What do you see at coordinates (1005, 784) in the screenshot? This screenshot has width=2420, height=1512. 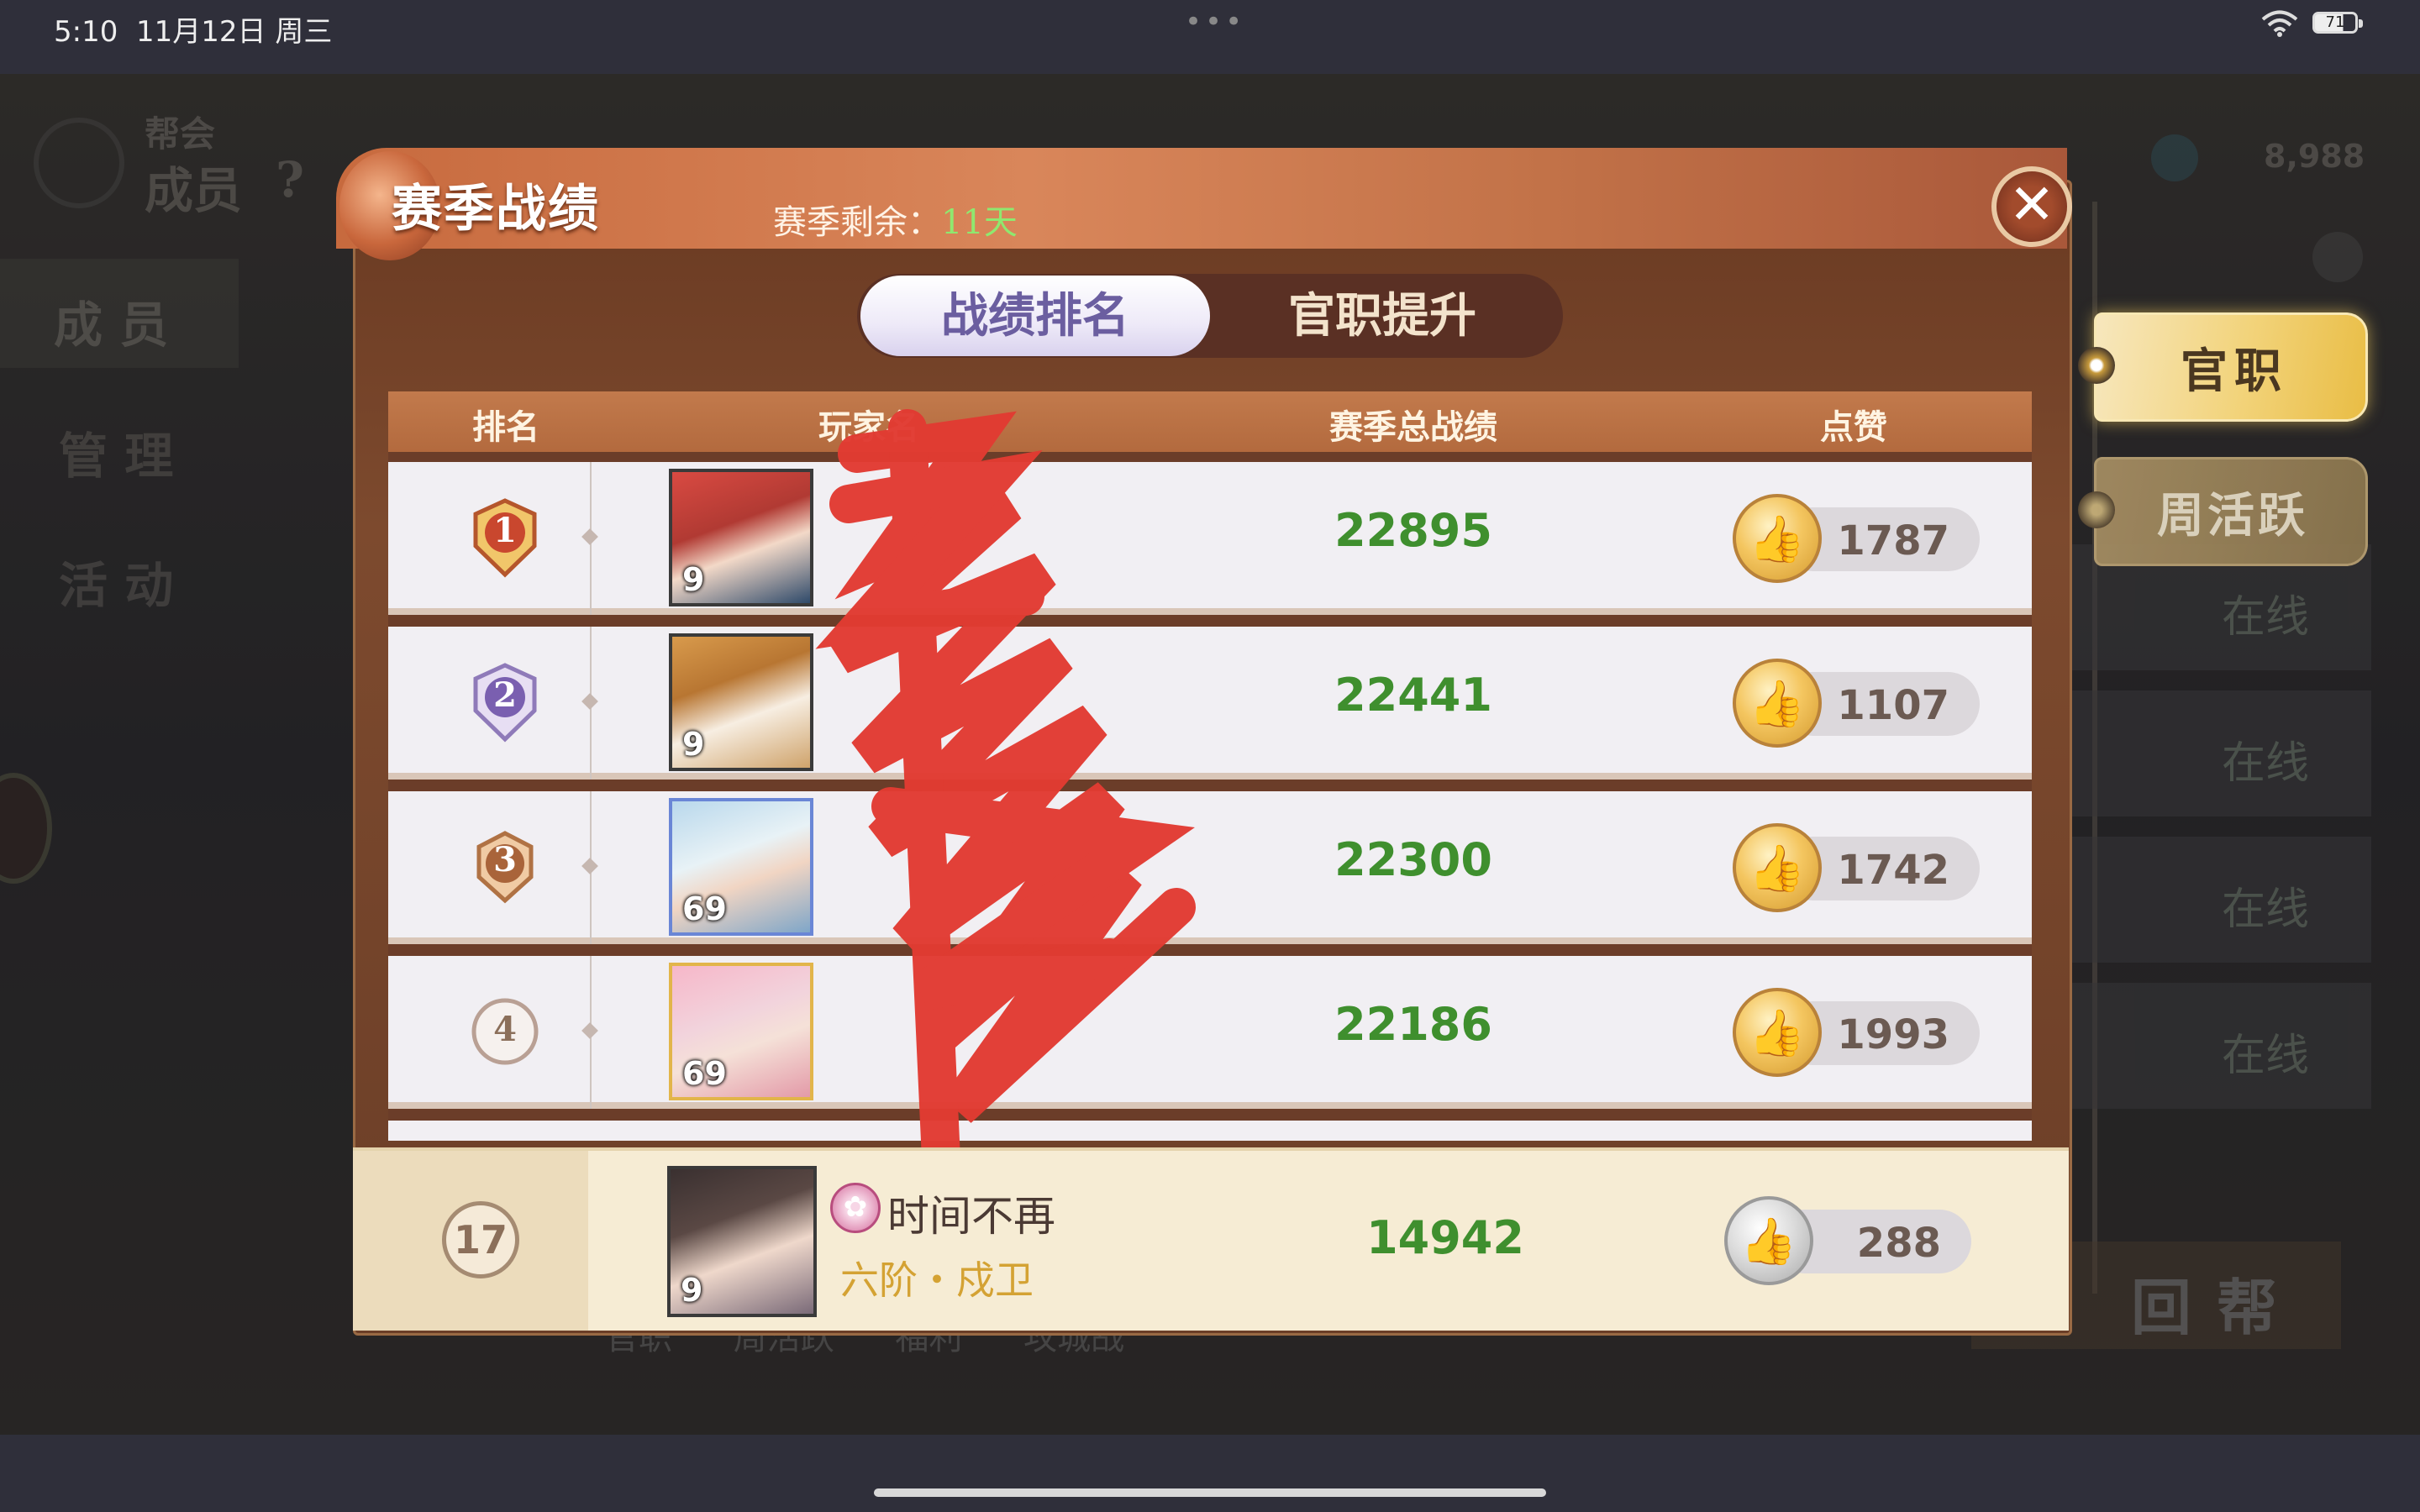 I see `redaction-scribble` at bounding box center [1005, 784].